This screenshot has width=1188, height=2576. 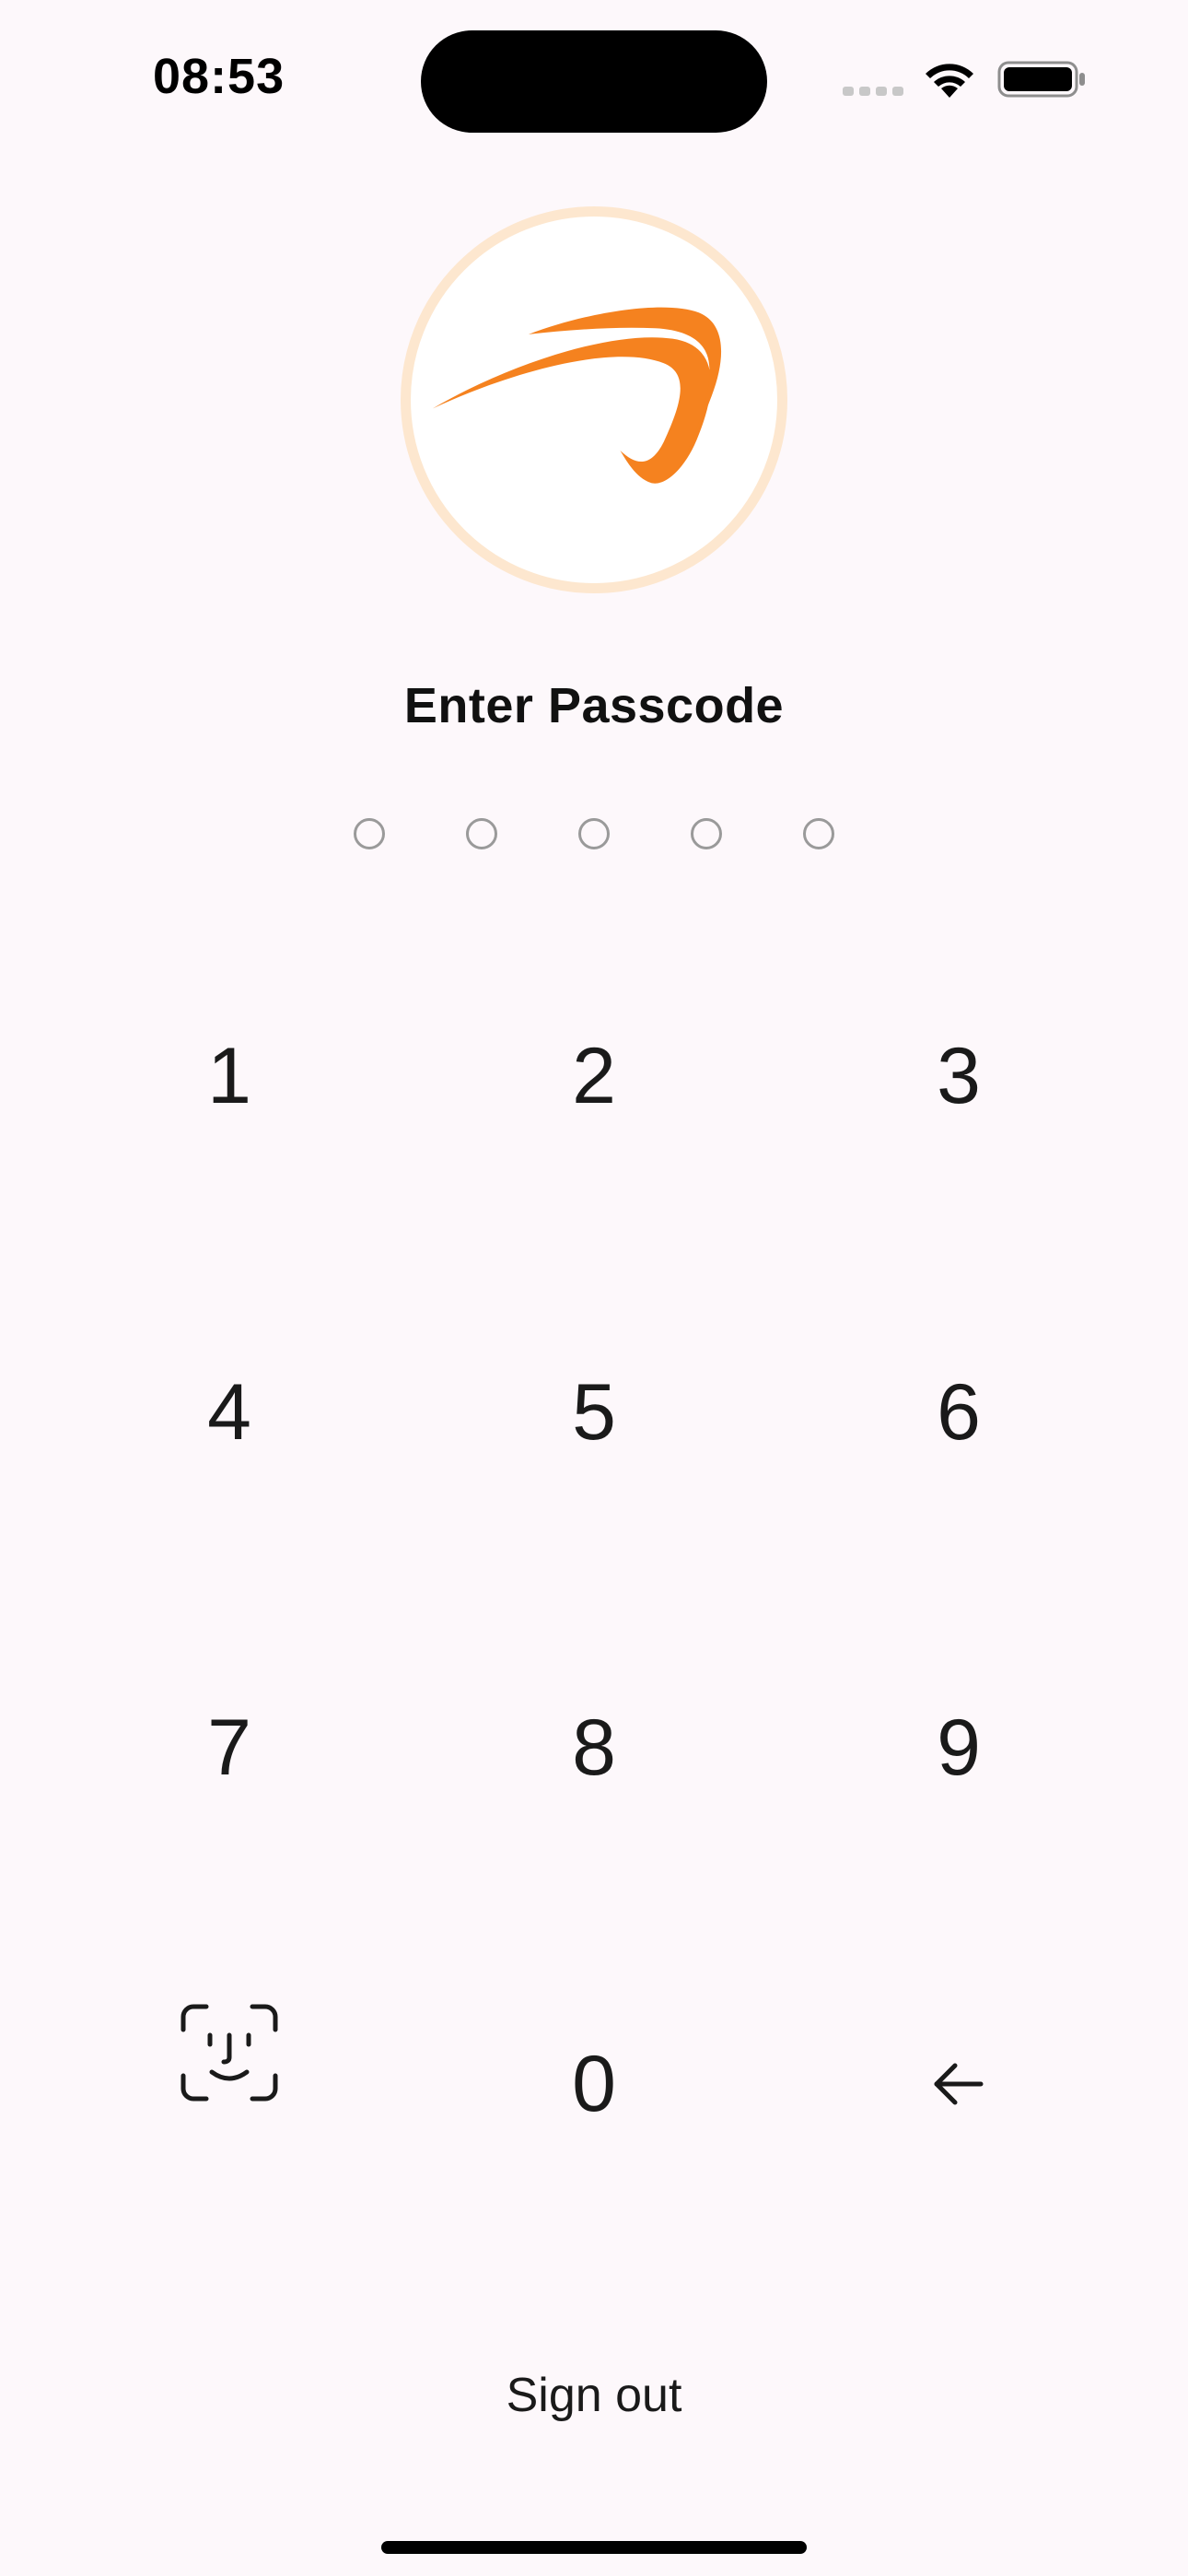 I want to click on key-3: 3, so click(x=959, y=1076).